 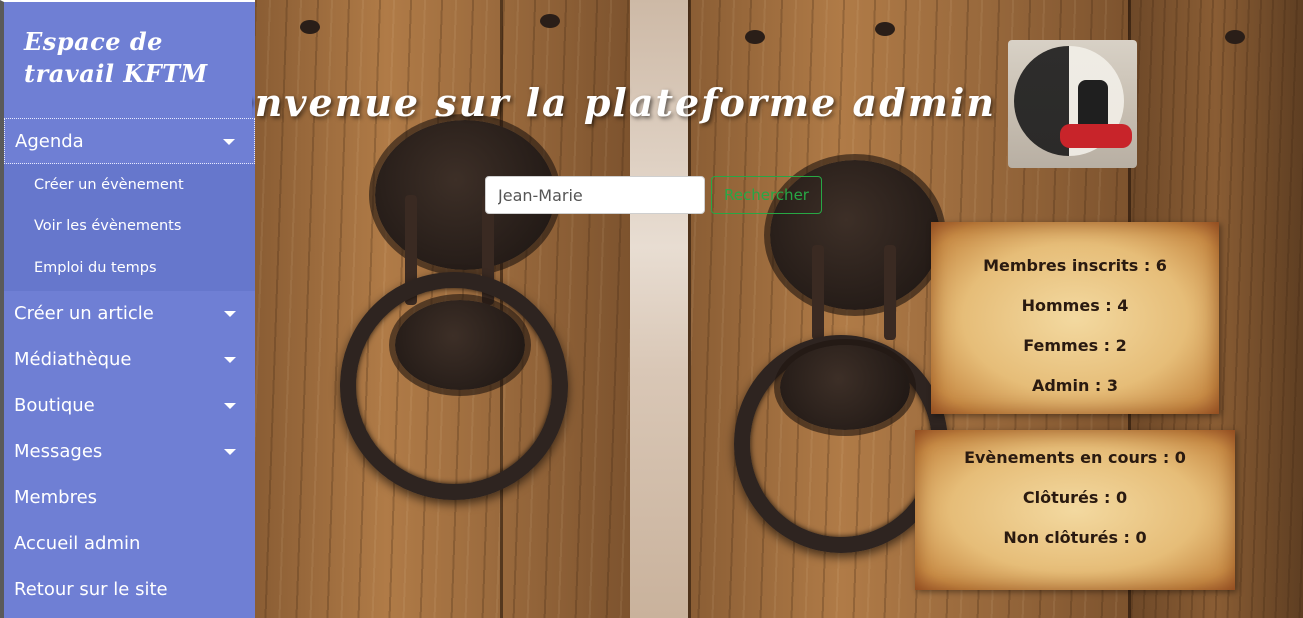 What do you see at coordinates (1075, 305) in the screenshot?
I see `stat-men: Hommes : 4` at bounding box center [1075, 305].